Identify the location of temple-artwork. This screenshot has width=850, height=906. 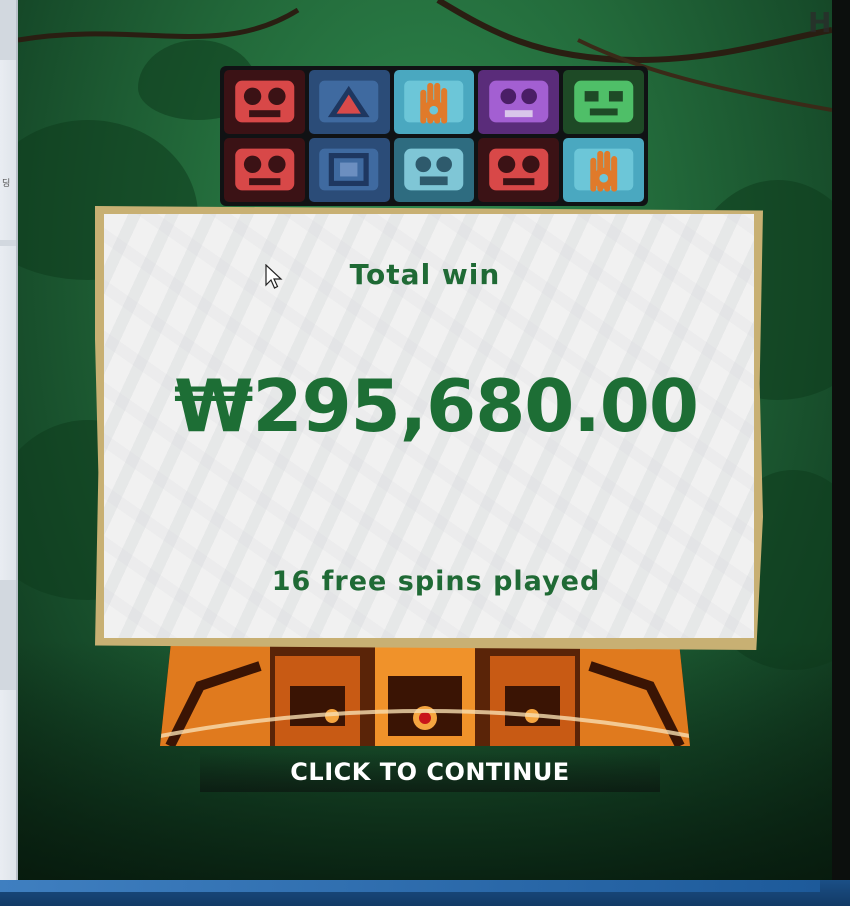
(425, 696).